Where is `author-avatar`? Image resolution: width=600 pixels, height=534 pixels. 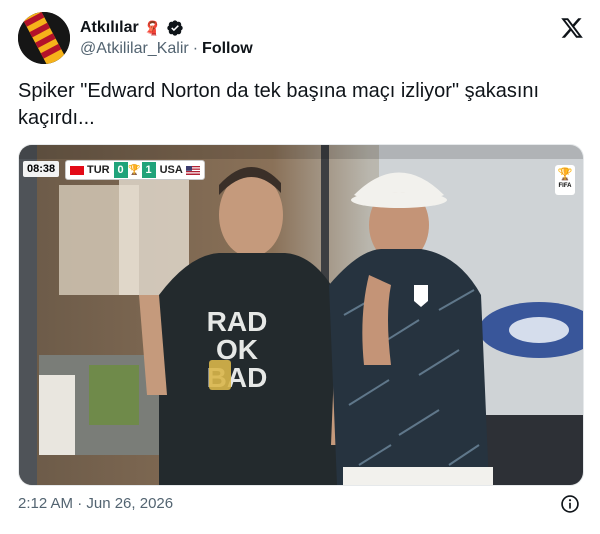
author-avatar is located at coordinates (44, 38).